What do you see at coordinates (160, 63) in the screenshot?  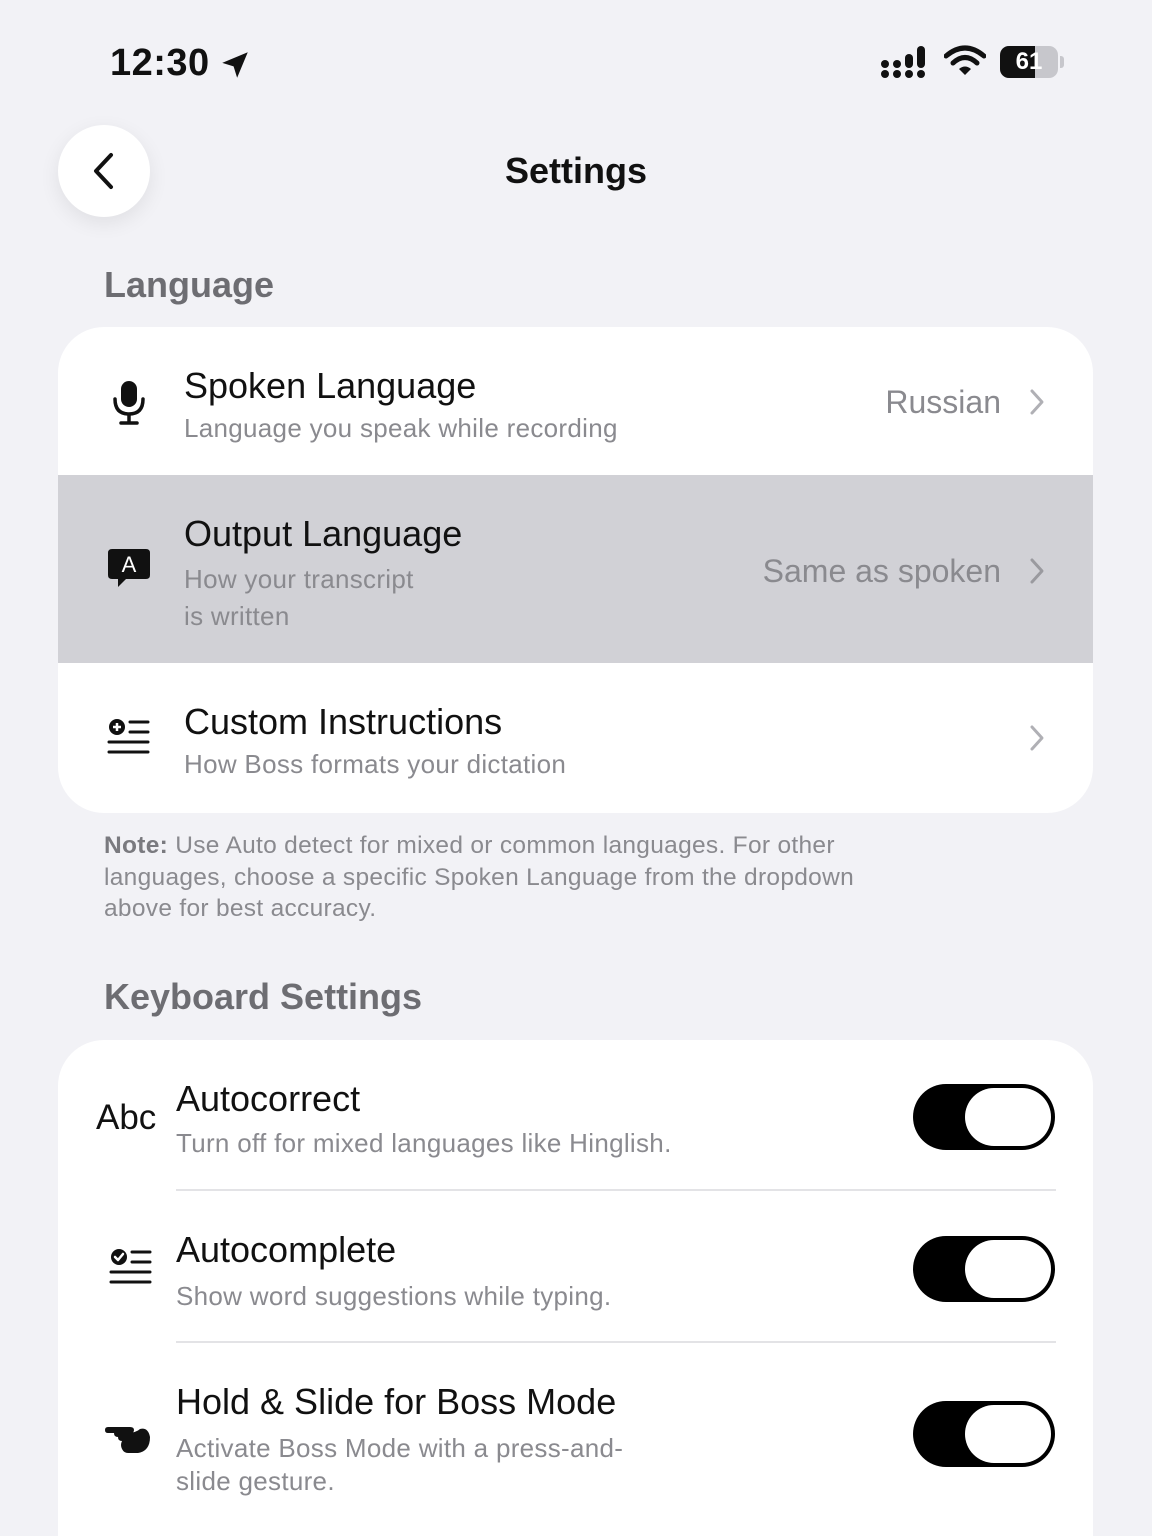 I see `status-time: 12:30` at bounding box center [160, 63].